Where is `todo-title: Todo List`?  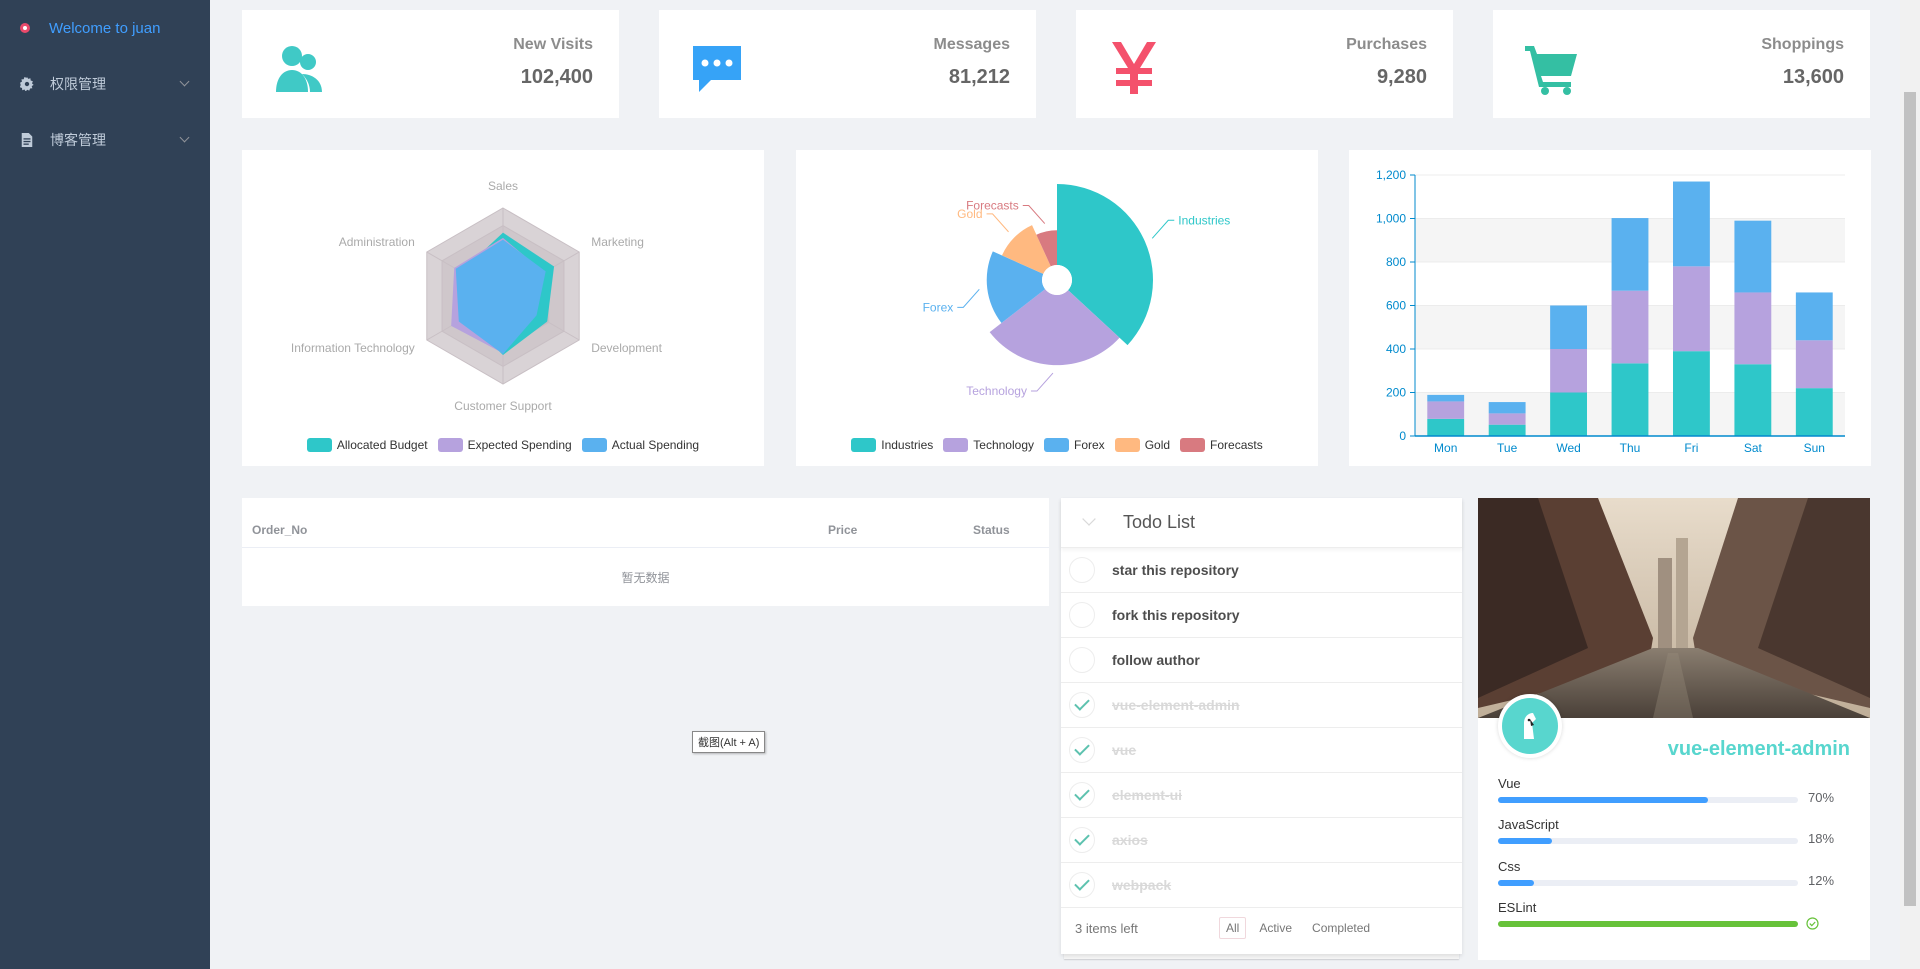
todo-title: Todo List is located at coordinates (1159, 522).